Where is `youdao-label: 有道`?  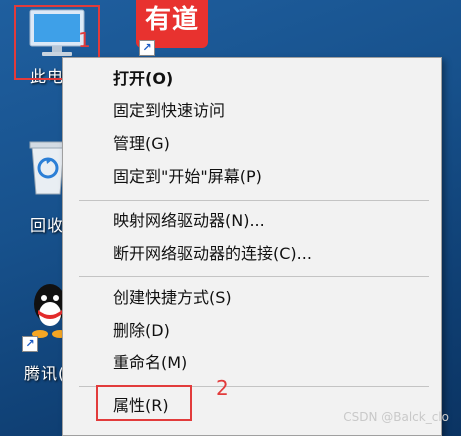 youdao-label: 有道 is located at coordinates (171, 20).